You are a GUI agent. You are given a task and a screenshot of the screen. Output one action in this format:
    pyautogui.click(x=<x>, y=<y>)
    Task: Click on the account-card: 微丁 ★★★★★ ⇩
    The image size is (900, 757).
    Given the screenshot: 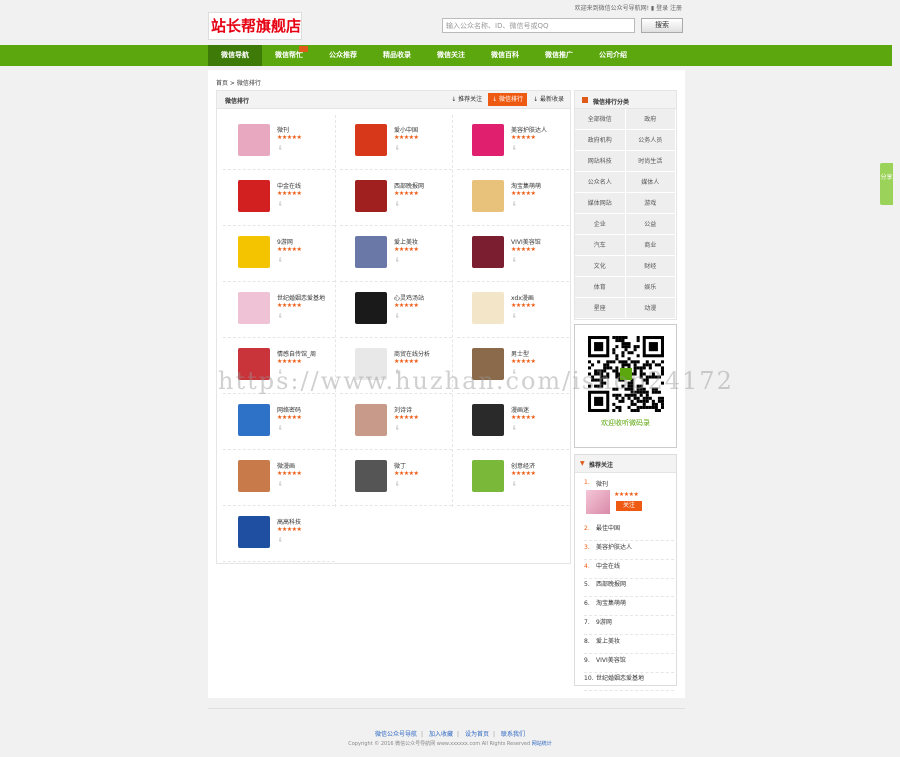 What is the action you would take?
    pyautogui.click(x=396, y=478)
    